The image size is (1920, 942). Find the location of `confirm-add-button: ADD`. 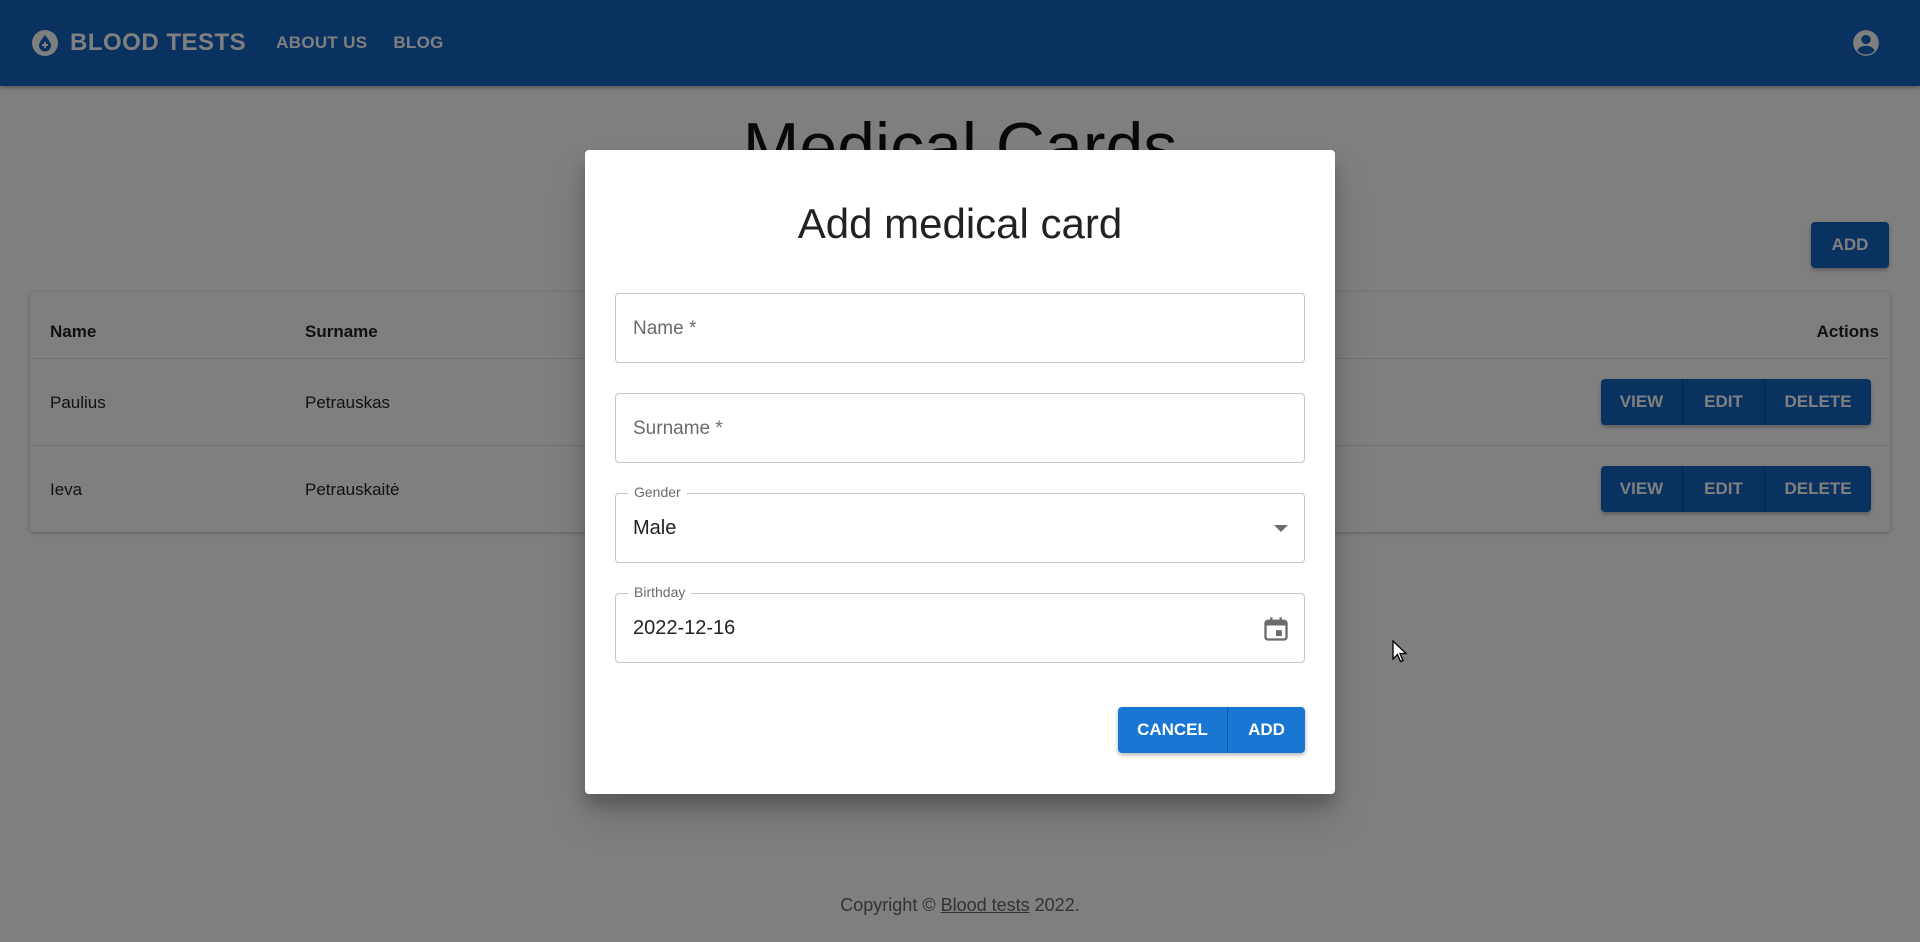

confirm-add-button: ADD is located at coordinates (1266, 730).